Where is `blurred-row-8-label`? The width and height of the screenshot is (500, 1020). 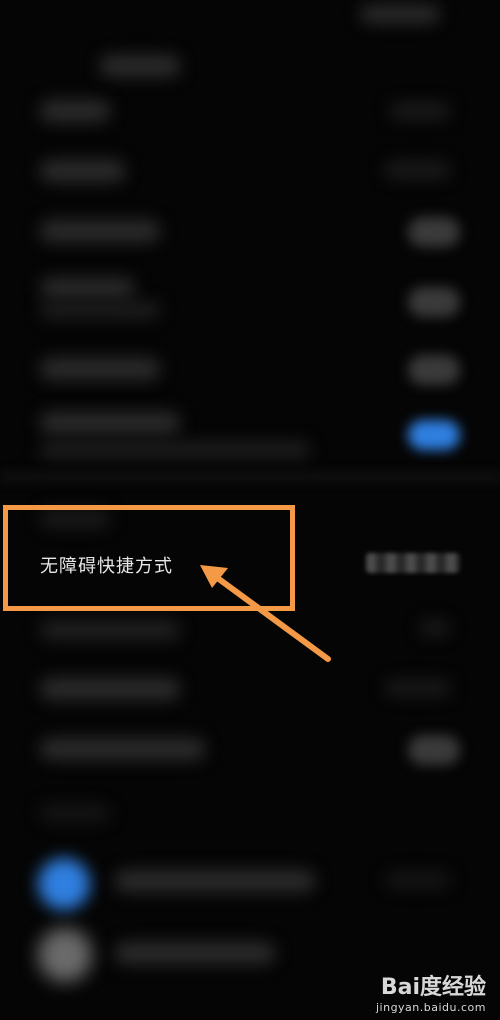
blurred-row-8-label is located at coordinates (110, 630).